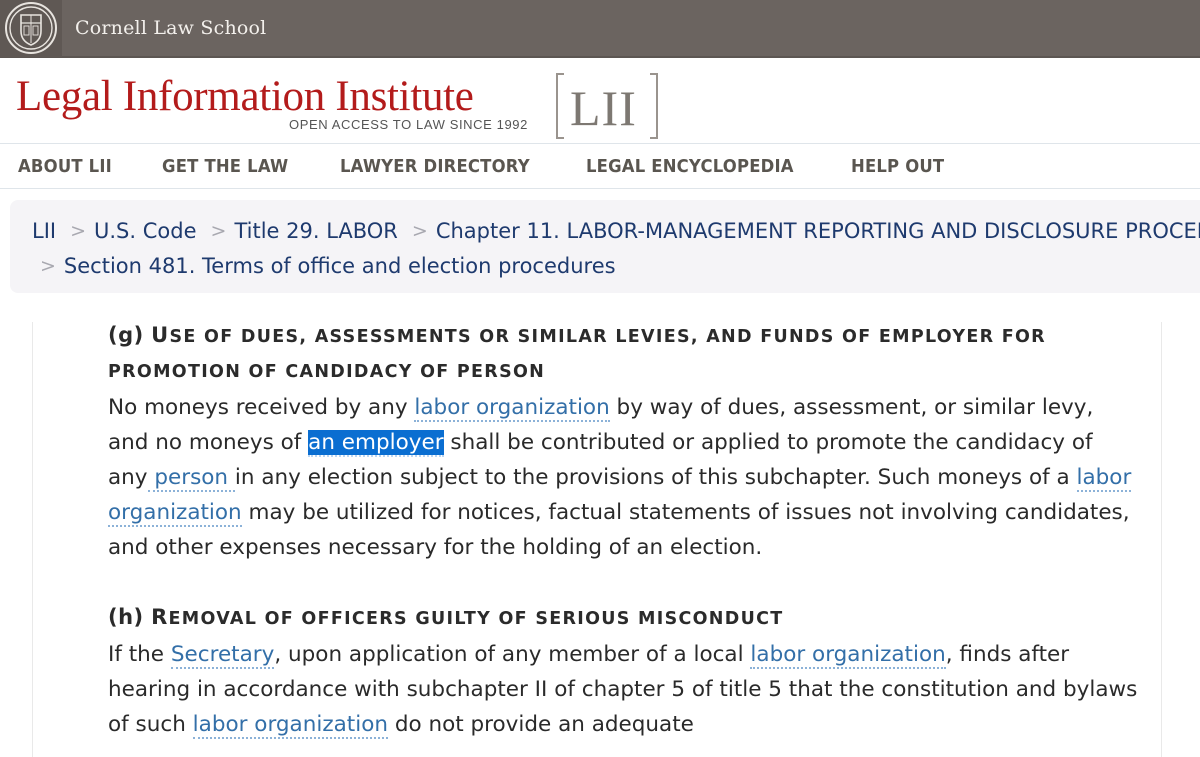 This screenshot has height=757, width=1200. Describe the element at coordinates (540, 724) in the screenshot. I see `text-run: do not provide an adequate` at that location.